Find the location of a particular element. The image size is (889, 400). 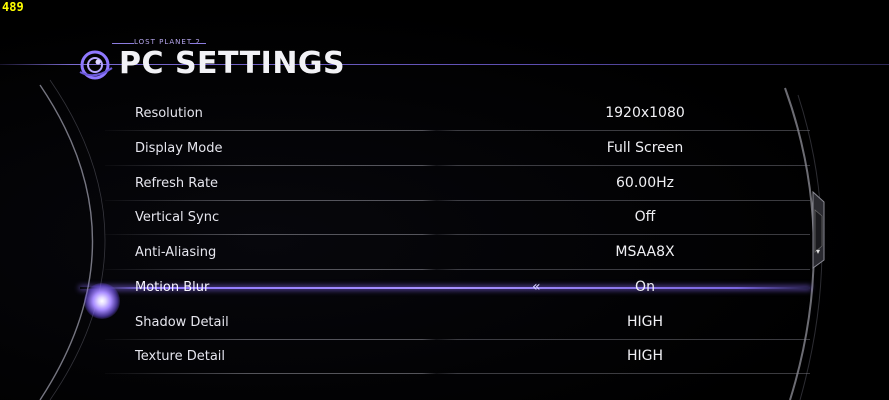

setting-label: Texture Detail is located at coordinates (180, 356).